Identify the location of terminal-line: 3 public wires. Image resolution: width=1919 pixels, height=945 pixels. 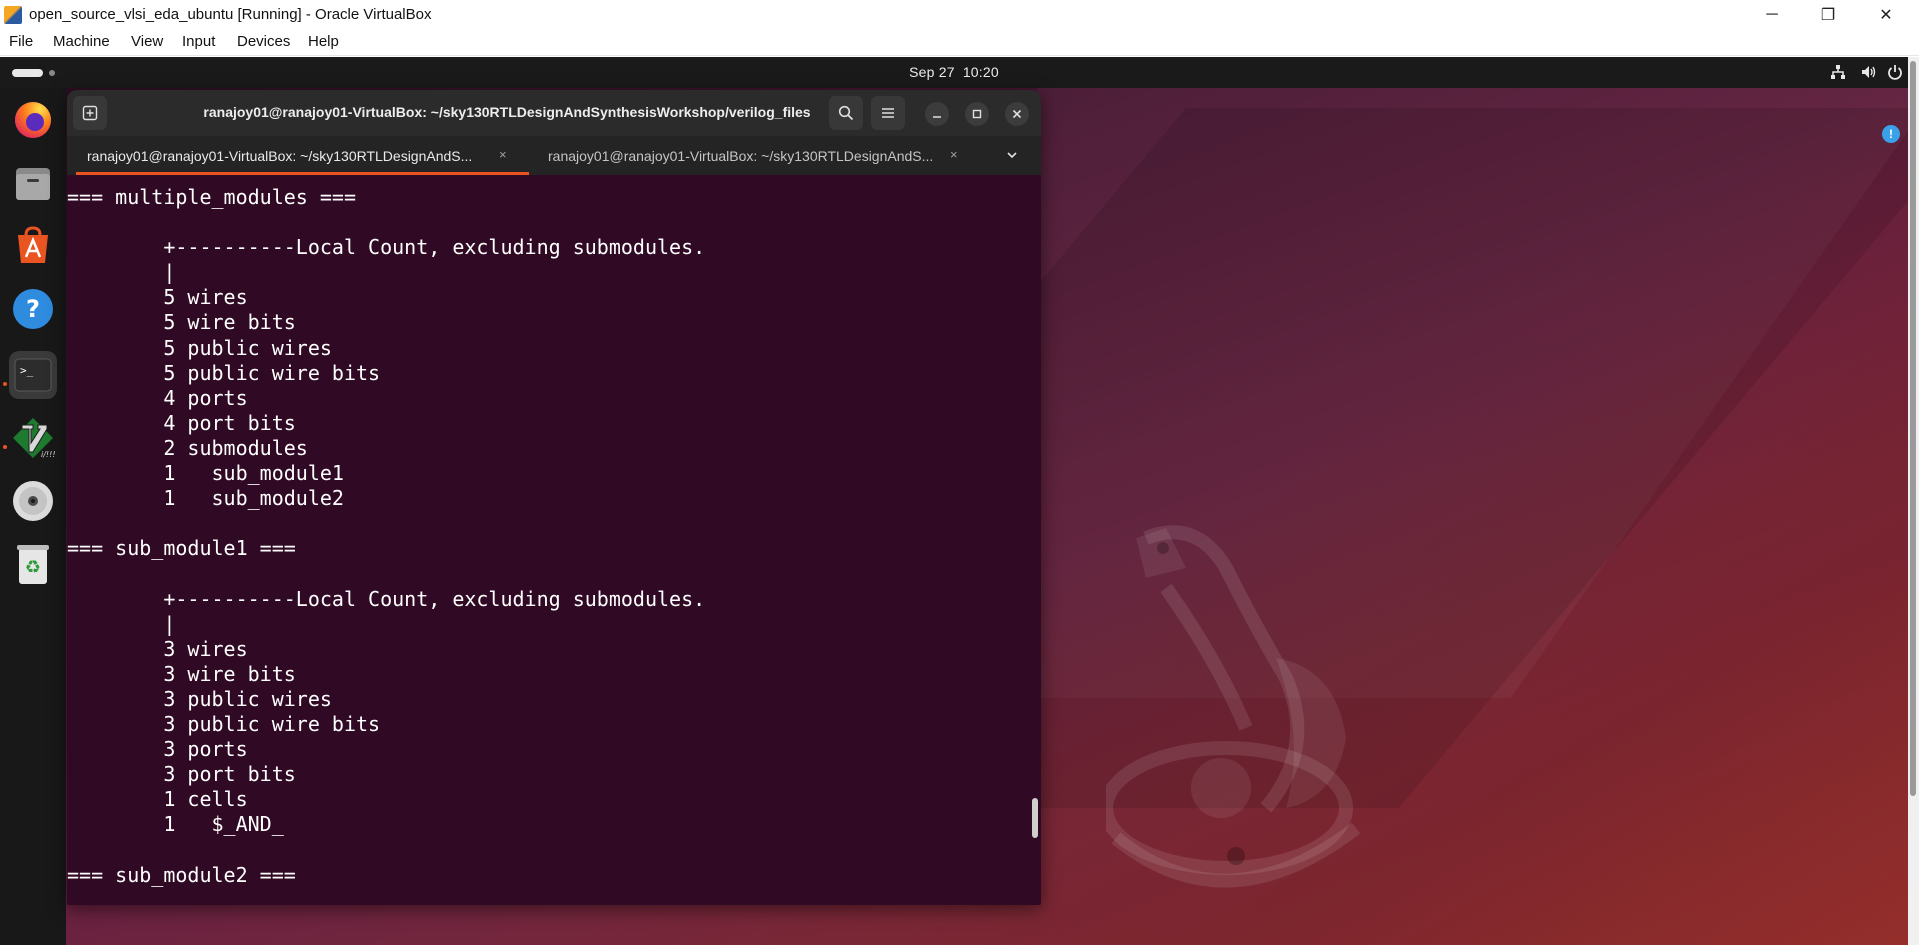
(199, 698).